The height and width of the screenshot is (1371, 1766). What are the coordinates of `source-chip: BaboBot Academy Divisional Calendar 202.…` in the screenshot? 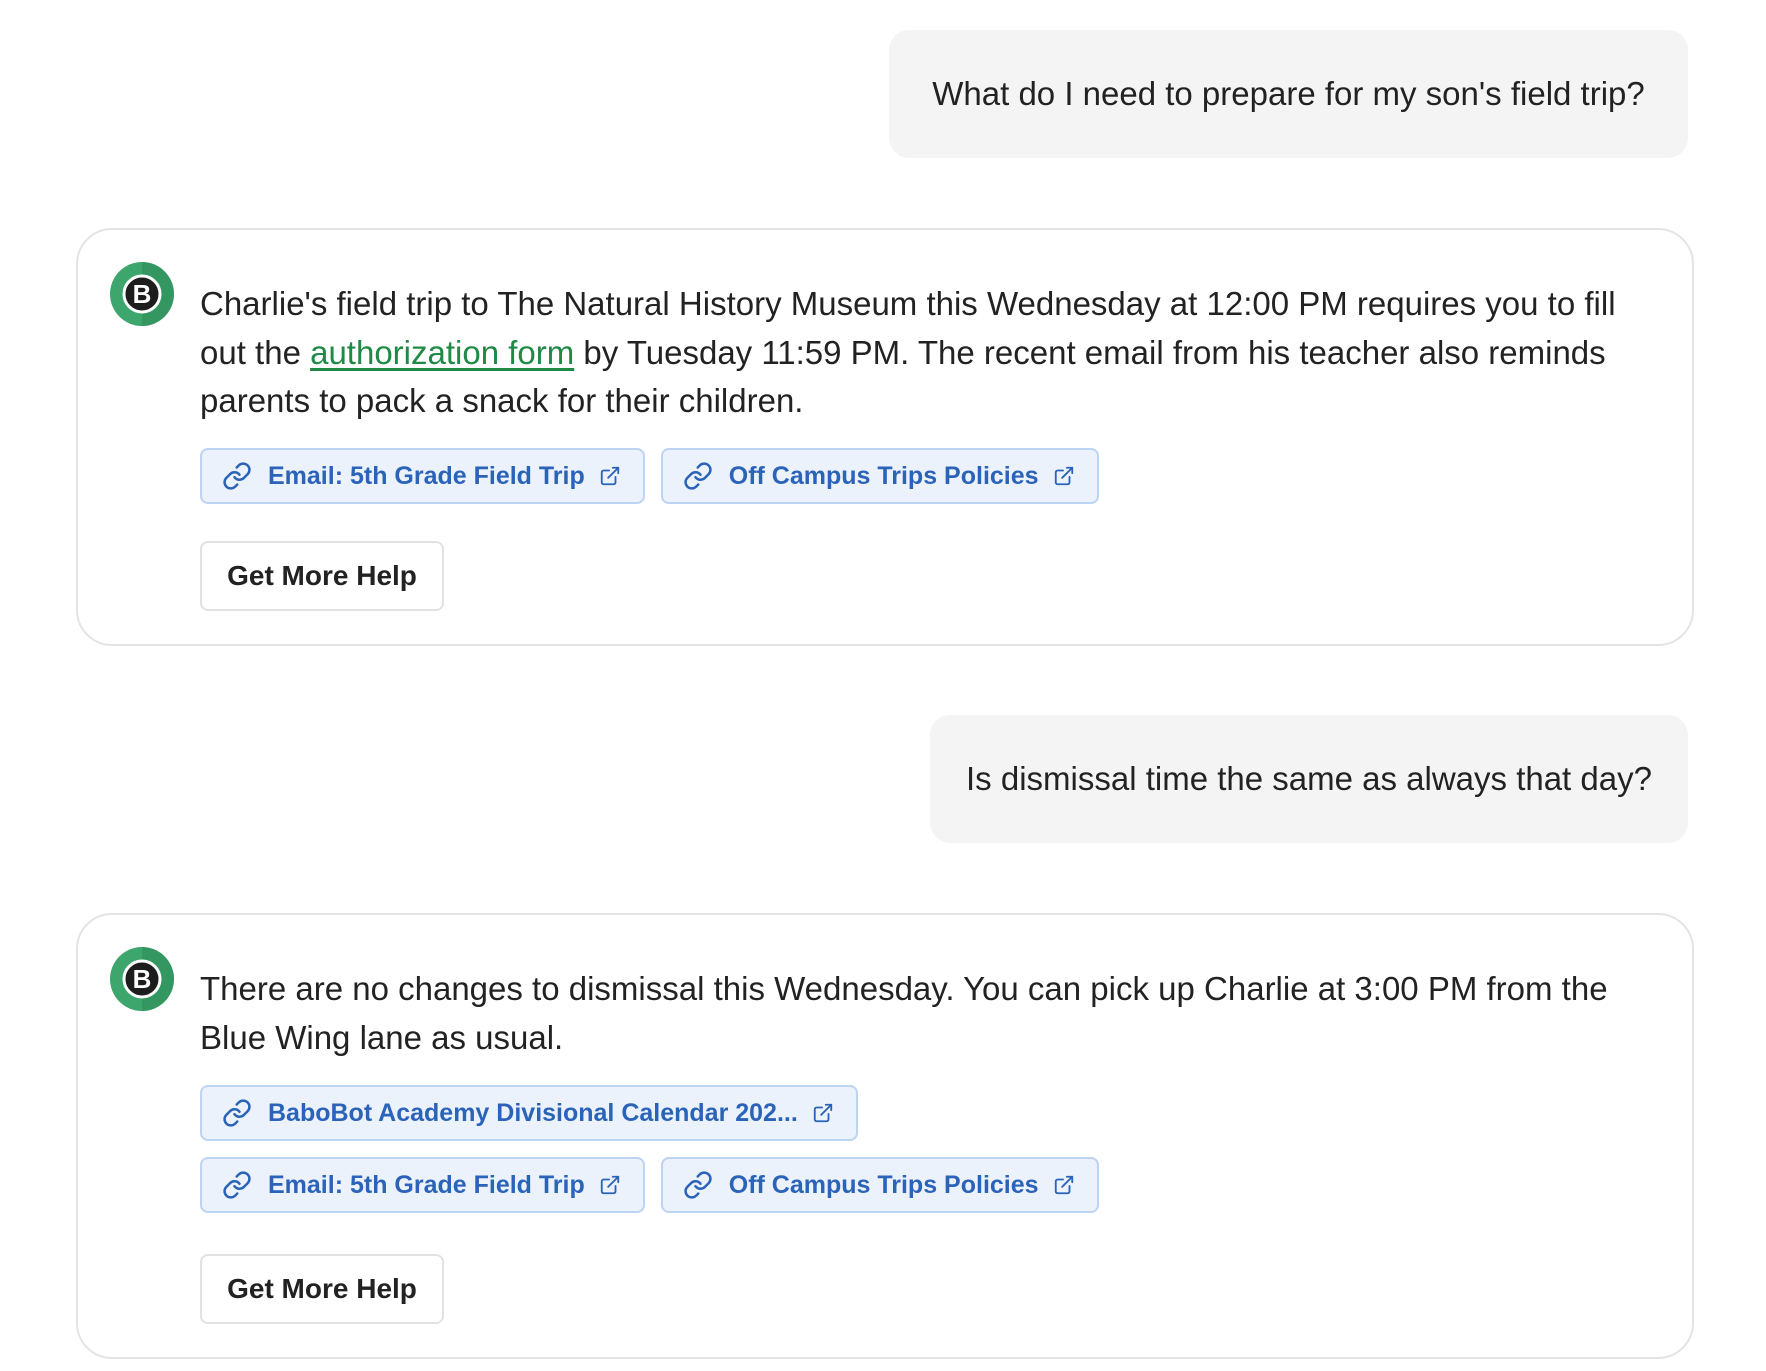 It's located at (529, 1113).